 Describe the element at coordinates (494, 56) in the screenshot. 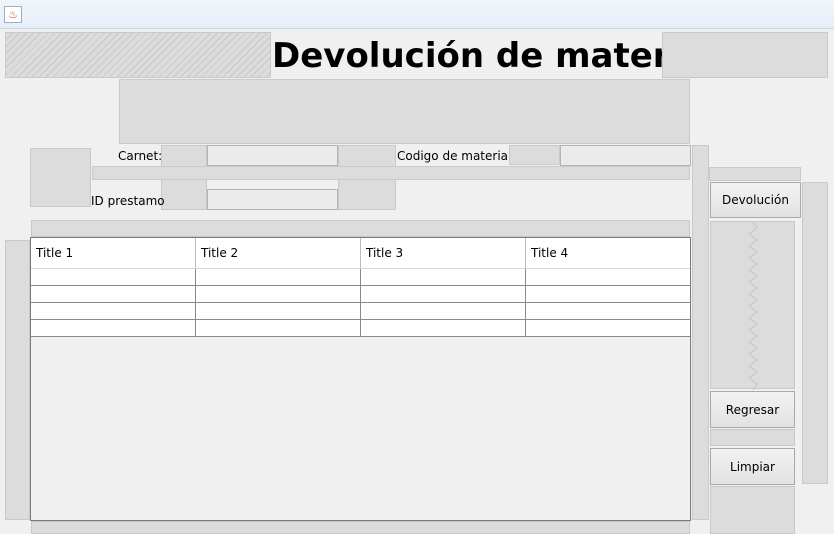

I see `page-title: Devolución de material` at that location.